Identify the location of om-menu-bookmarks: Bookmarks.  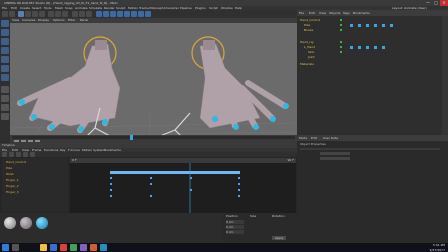
(361, 13).